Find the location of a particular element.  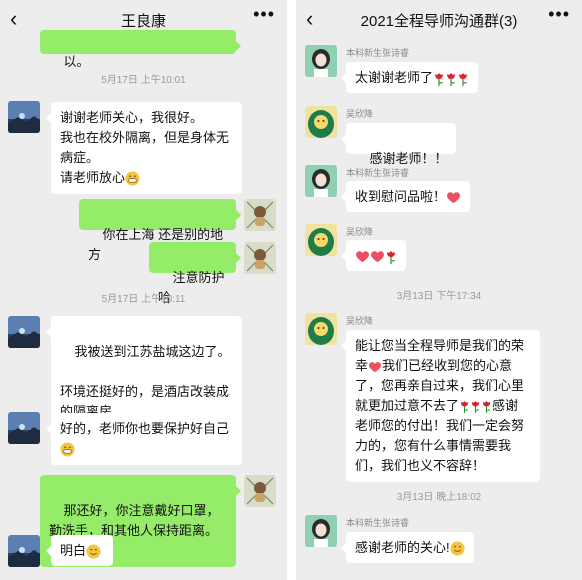

message-text: 我被送到江苏盐城这边了。 环境还挺好的，是酒店改装成的隔离房。 is located at coordinates (145, 381).